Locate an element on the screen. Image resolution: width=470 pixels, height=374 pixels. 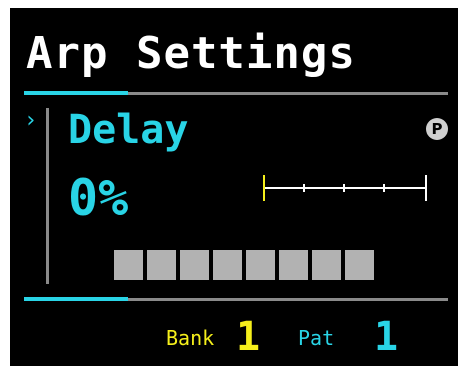
pattern-value: 1 is located at coordinates (386, 337).